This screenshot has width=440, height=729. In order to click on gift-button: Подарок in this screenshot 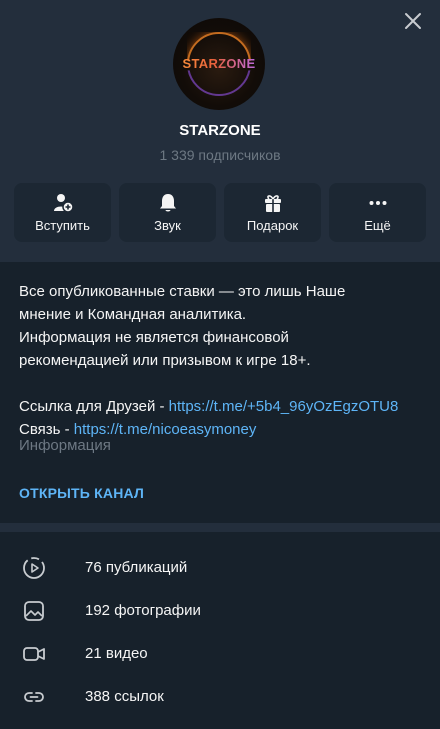, I will do `click(272, 212)`.